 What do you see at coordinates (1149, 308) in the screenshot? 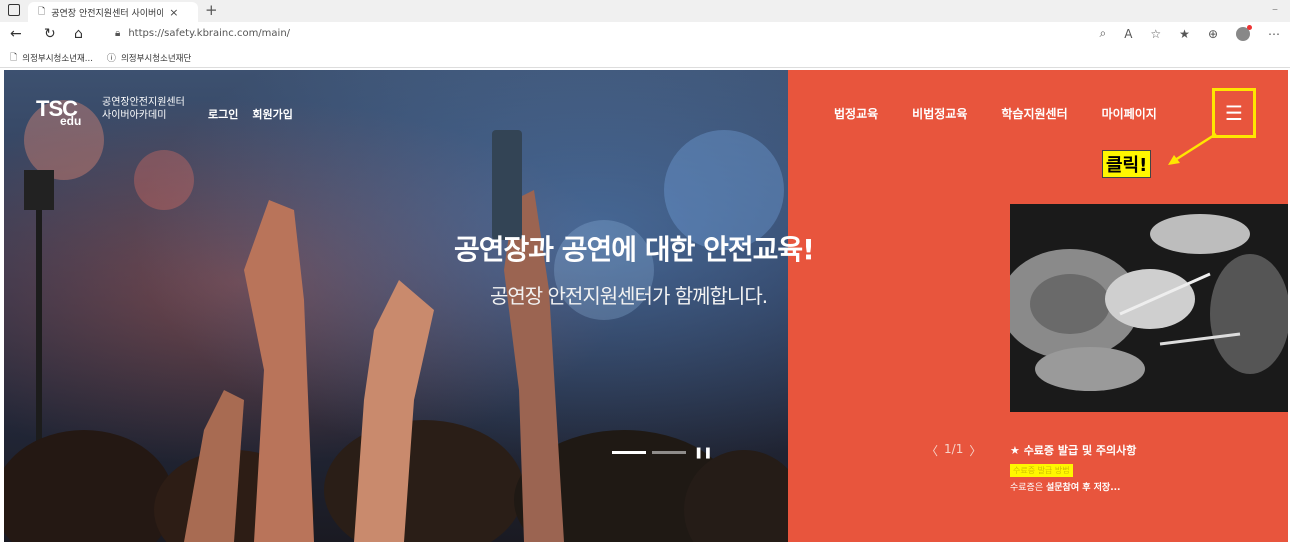
I see `drum-image` at bounding box center [1149, 308].